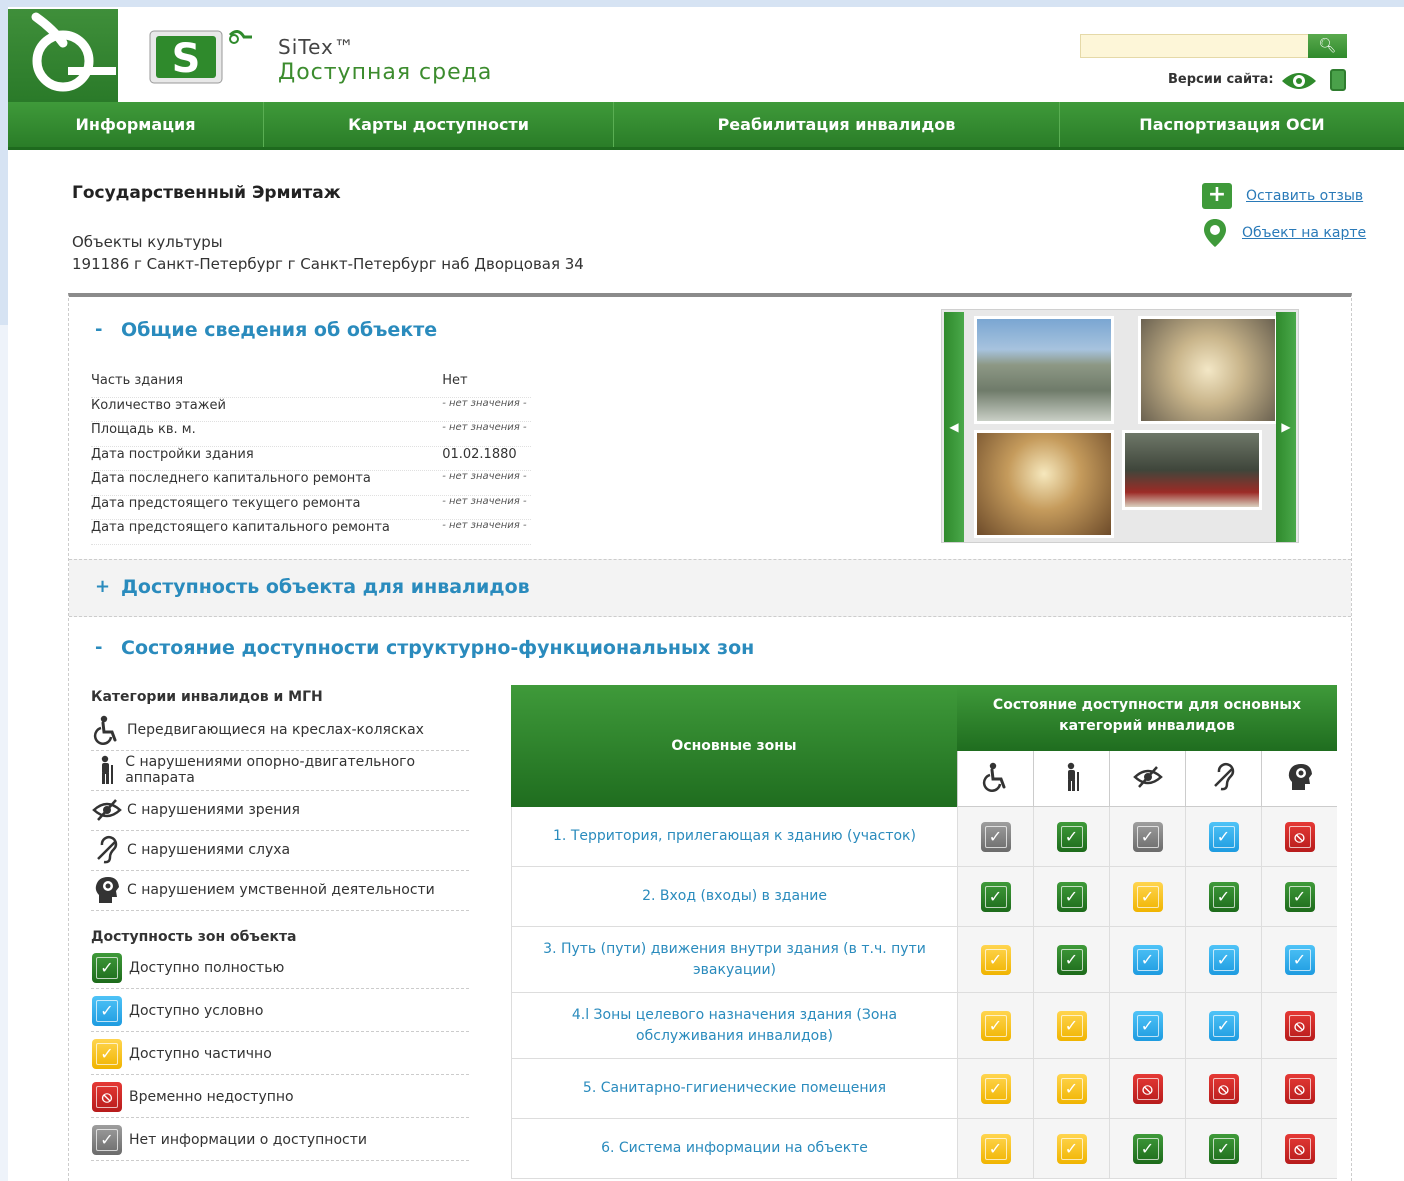 The height and width of the screenshot is (1181, 1404). Describe the element at coordinates (280, 1054) in the screenshot. I see `access-legend-item: ✓ Доступно частично` at that location.